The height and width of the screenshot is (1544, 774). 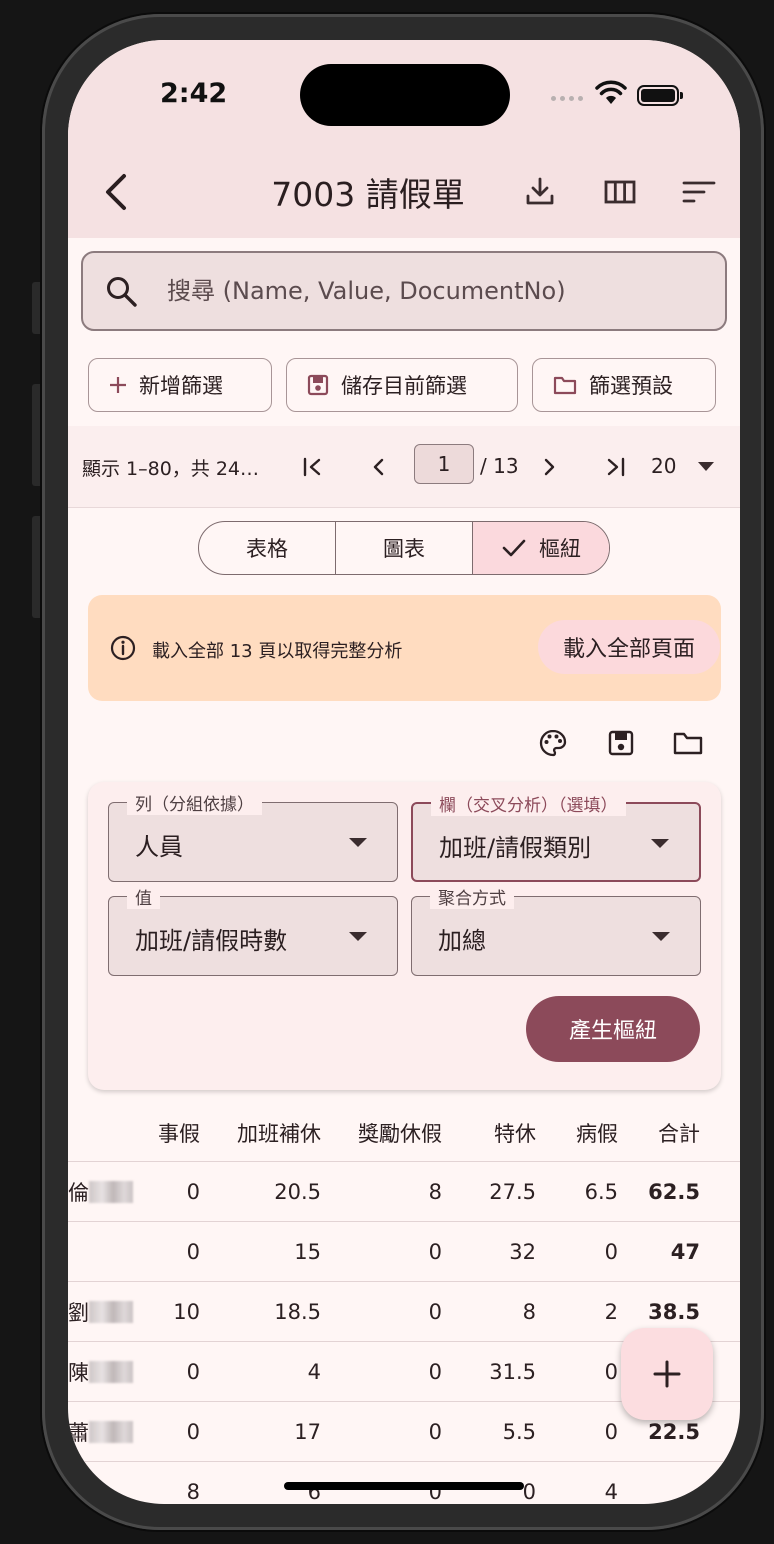 I want to click on table-row: 0 15 0 32 0 47, so click(x=404, y=1252).